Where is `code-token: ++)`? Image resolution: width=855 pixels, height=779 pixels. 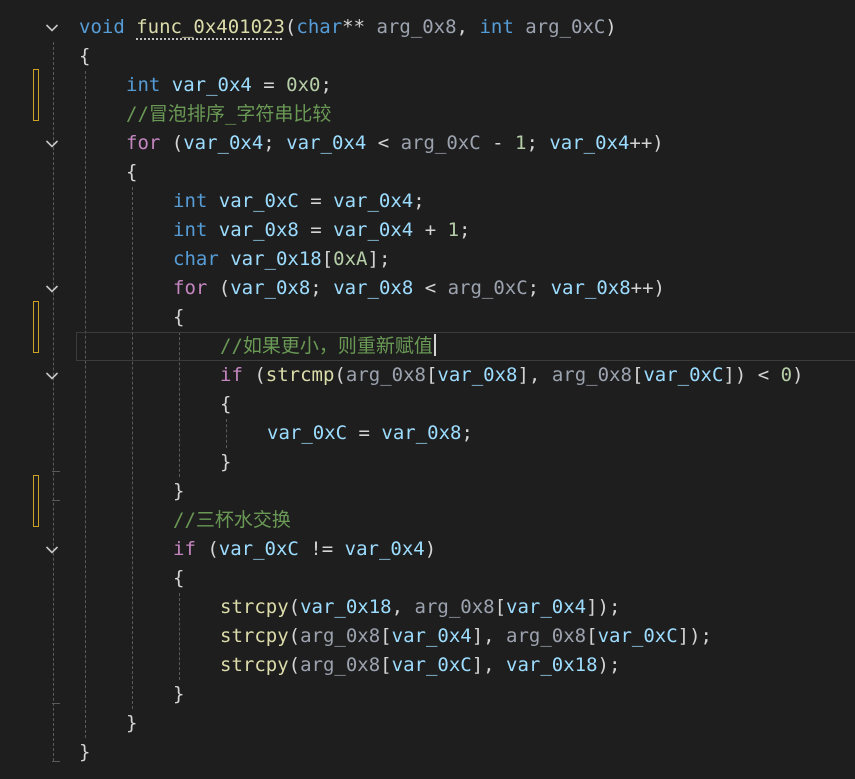 code-token: ++) is located at coordinates (646, 143).